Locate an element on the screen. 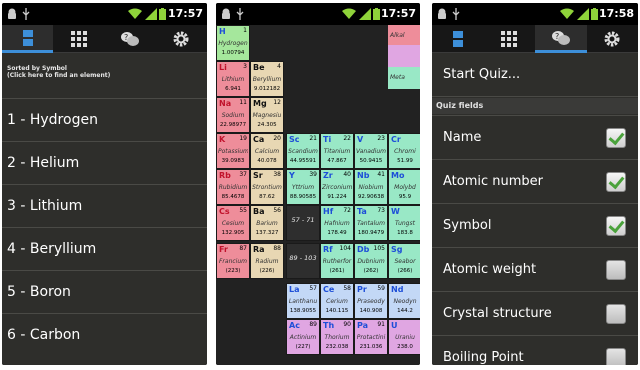  element-cell: Mo Molybd 95.9 is located at coordinates (404, 187).